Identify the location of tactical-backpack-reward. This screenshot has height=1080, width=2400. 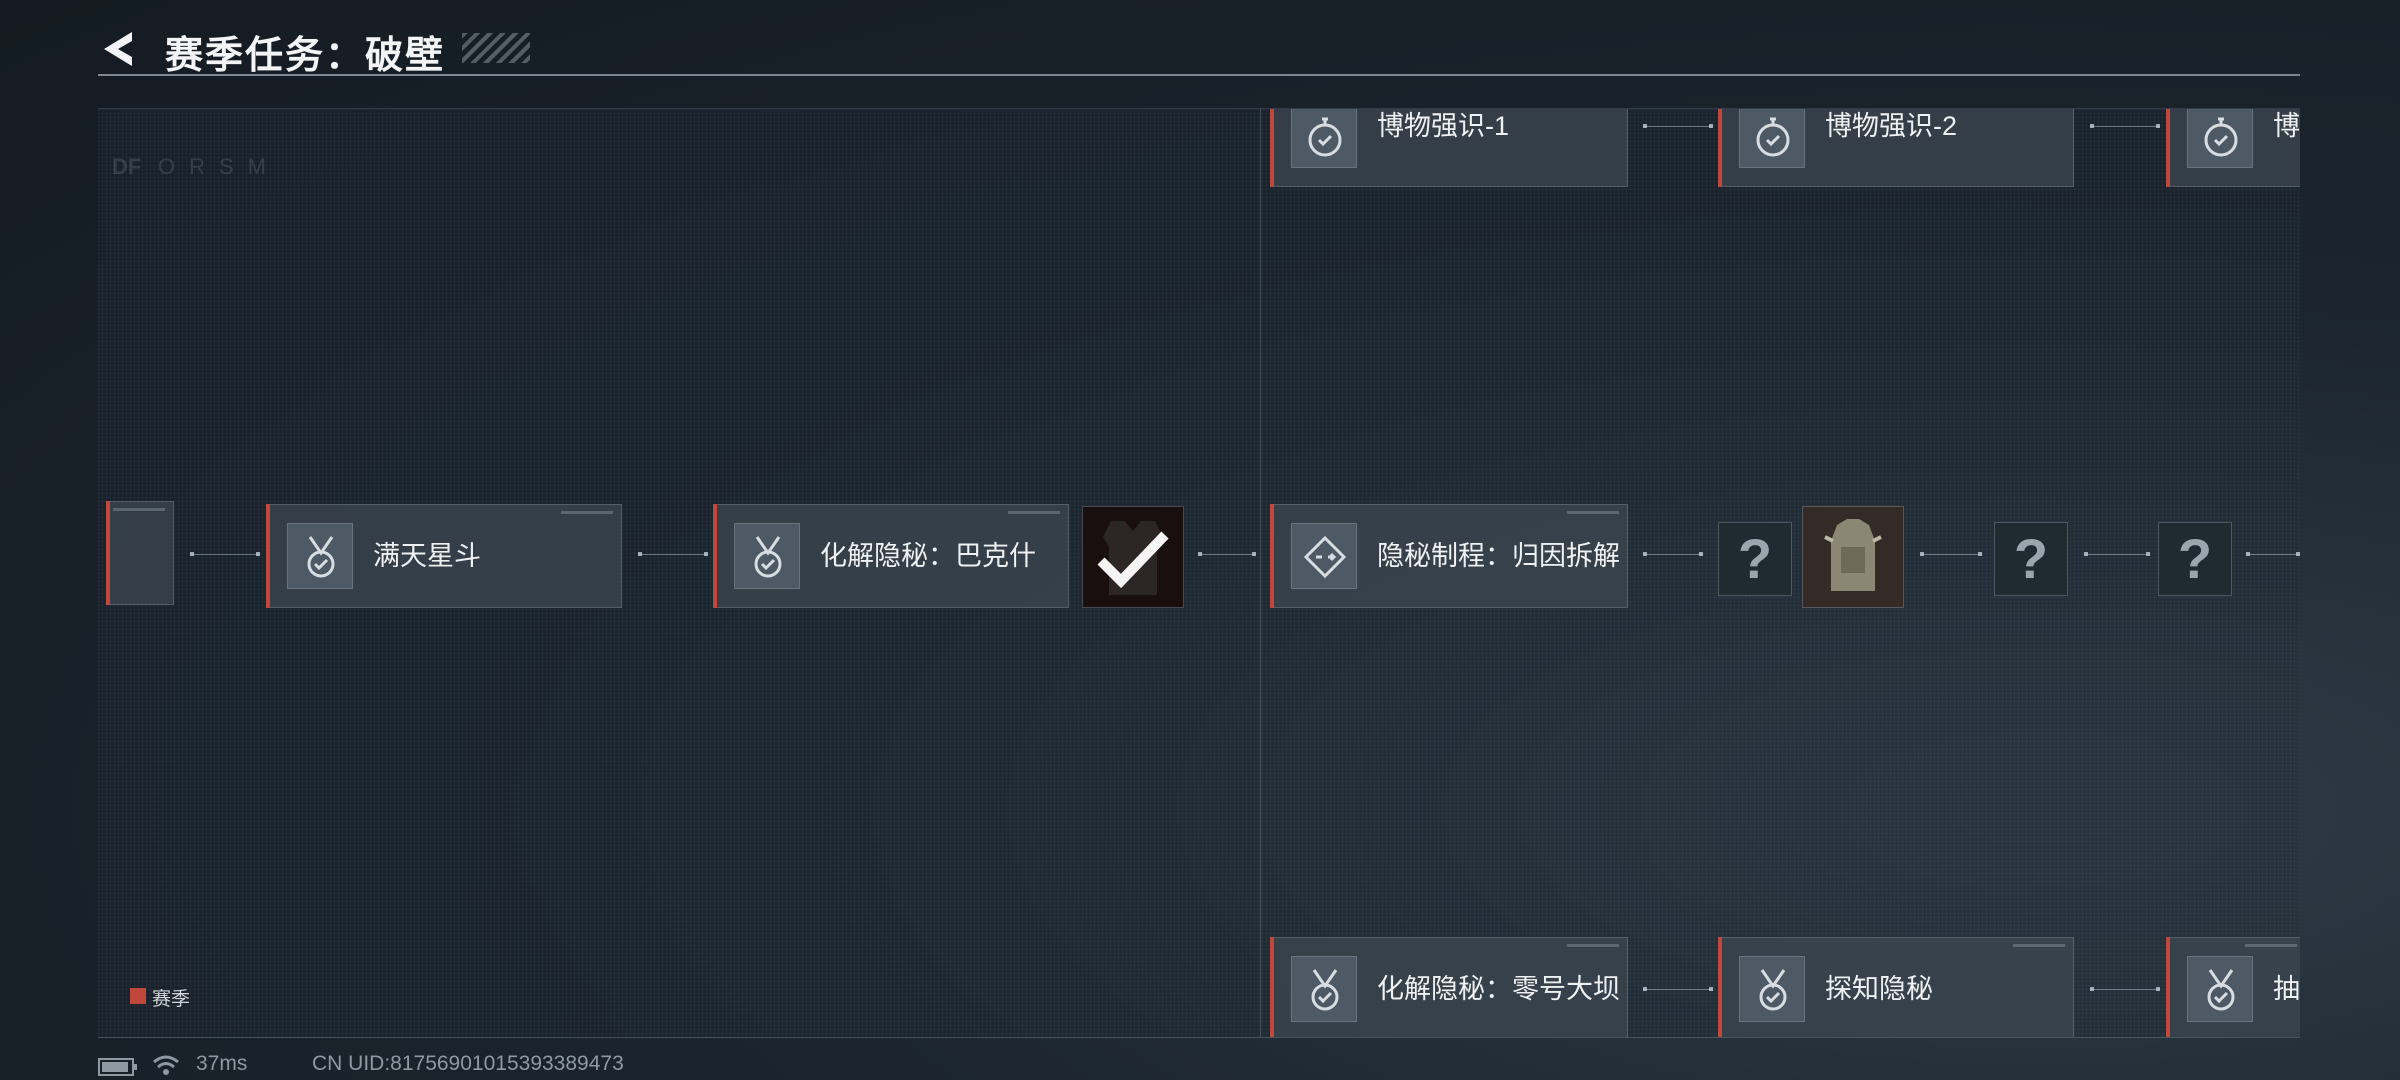
(1853, 557).